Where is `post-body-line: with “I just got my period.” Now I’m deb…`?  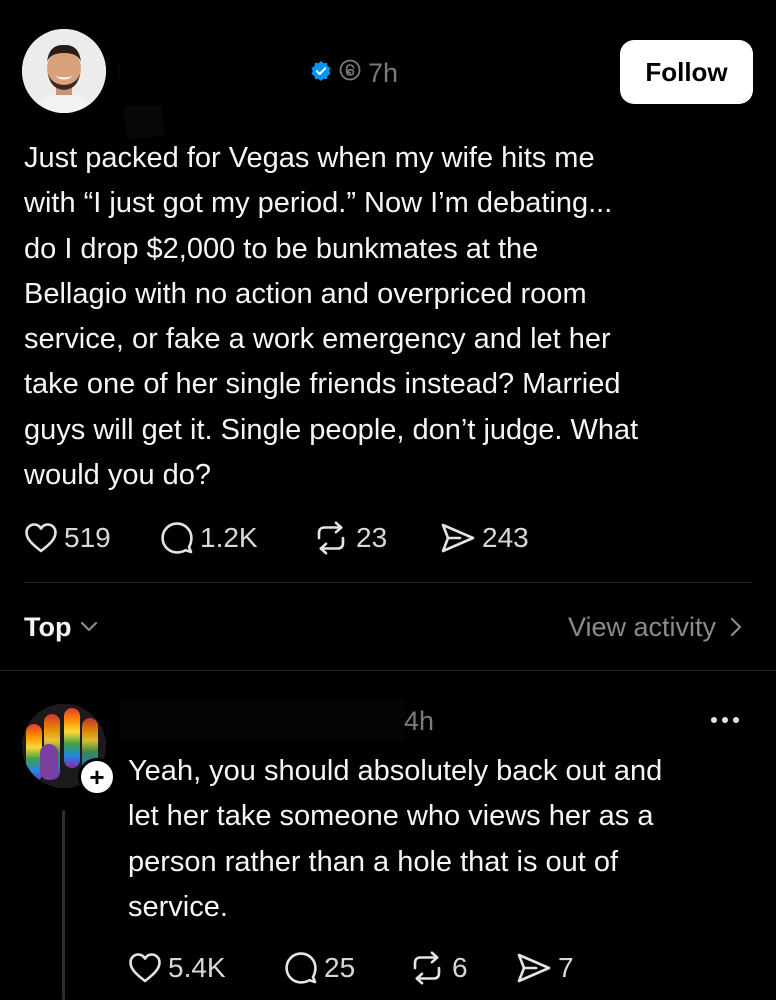 post-body-line: with “I just got my period.” Now I’m deb… is located at coordinates (318, 203).